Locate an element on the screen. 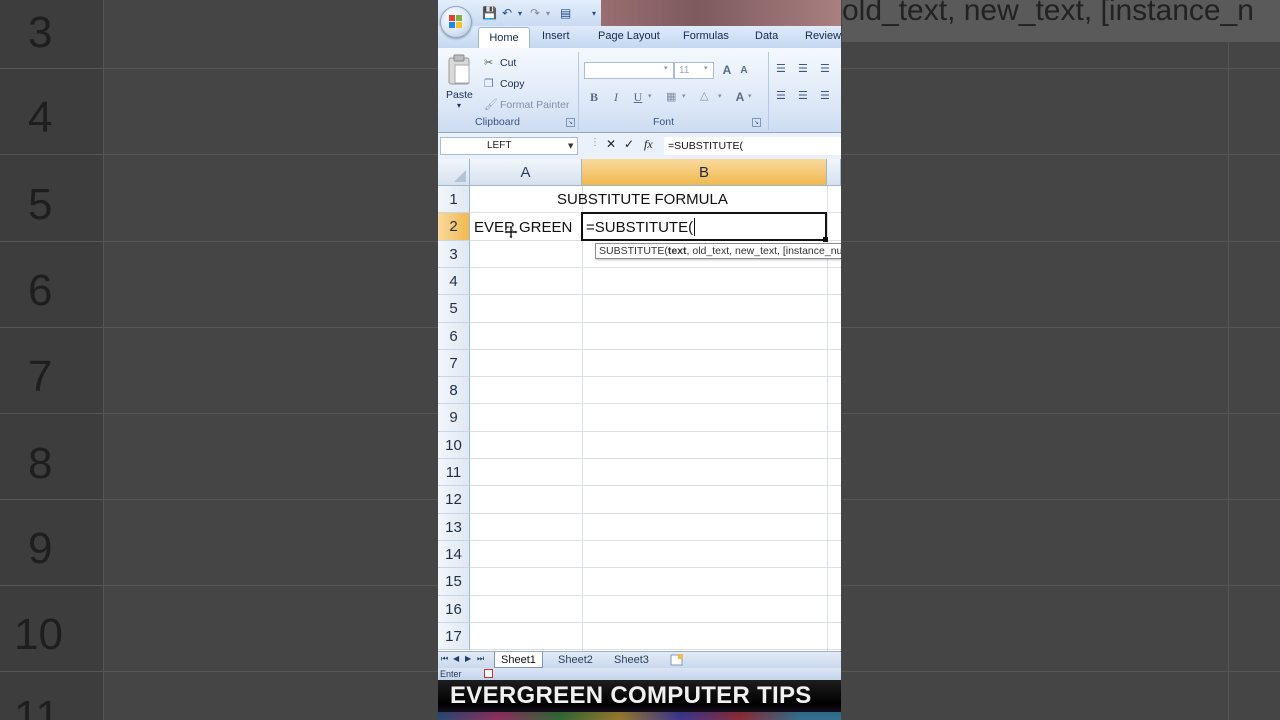 This screenshot has width=1280, height=720. prev-sheet-icon: ◀ is located at coordinates (456, 658).